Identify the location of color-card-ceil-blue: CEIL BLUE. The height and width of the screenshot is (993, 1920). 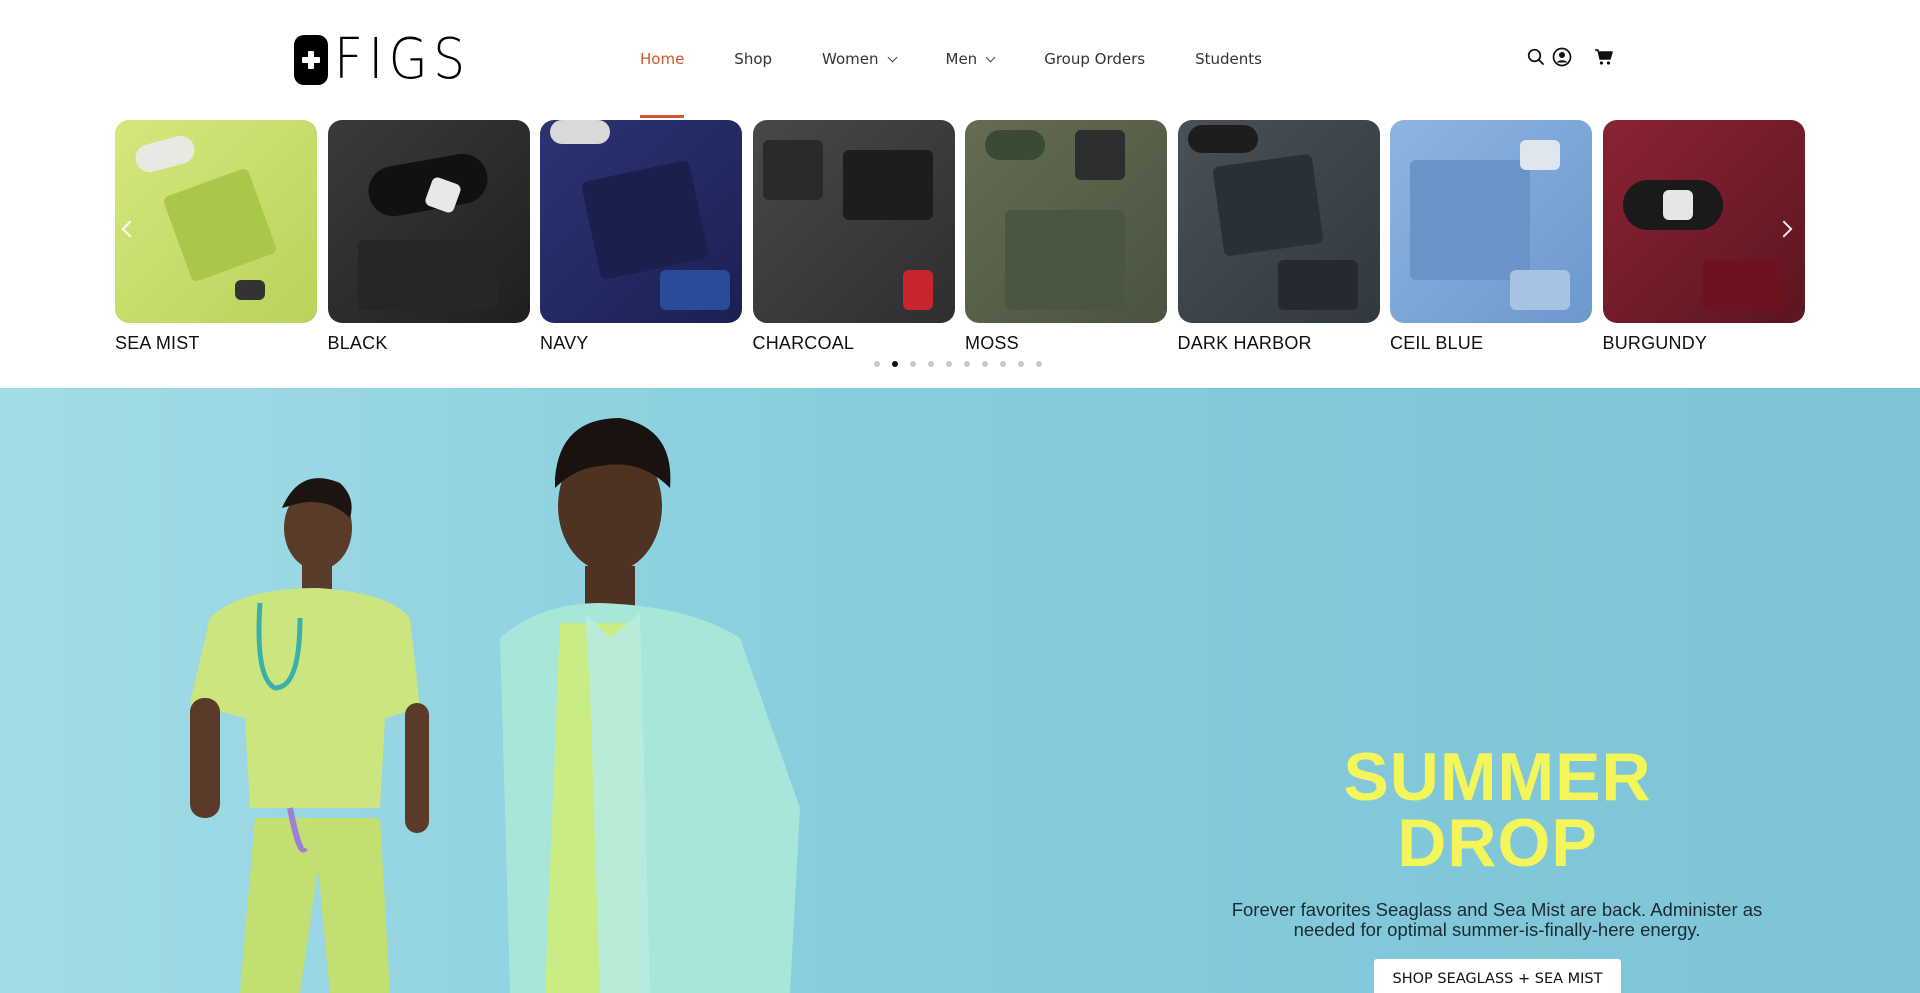
(1491, 237).